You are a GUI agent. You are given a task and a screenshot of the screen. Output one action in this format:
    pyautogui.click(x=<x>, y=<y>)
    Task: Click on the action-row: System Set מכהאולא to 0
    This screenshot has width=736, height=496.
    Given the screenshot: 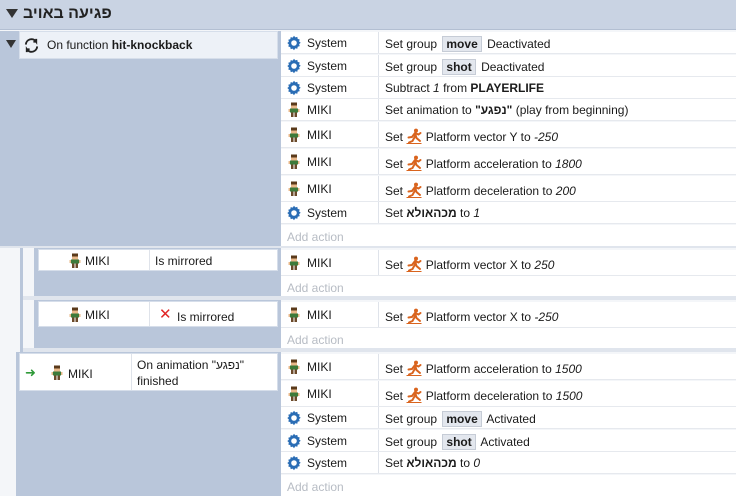 What is the action you would take?
    pyautogui.click(x=508, y=463)
    